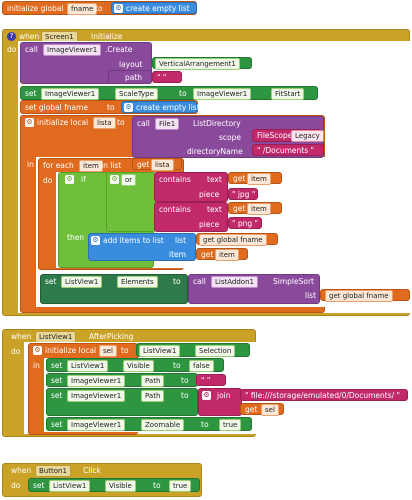 The image size is (412, 500). What do you see at coordinates (243, 194) in the screenshot?
I see `jpg-text-block: " jpg "` at bounding box center [243, 194].